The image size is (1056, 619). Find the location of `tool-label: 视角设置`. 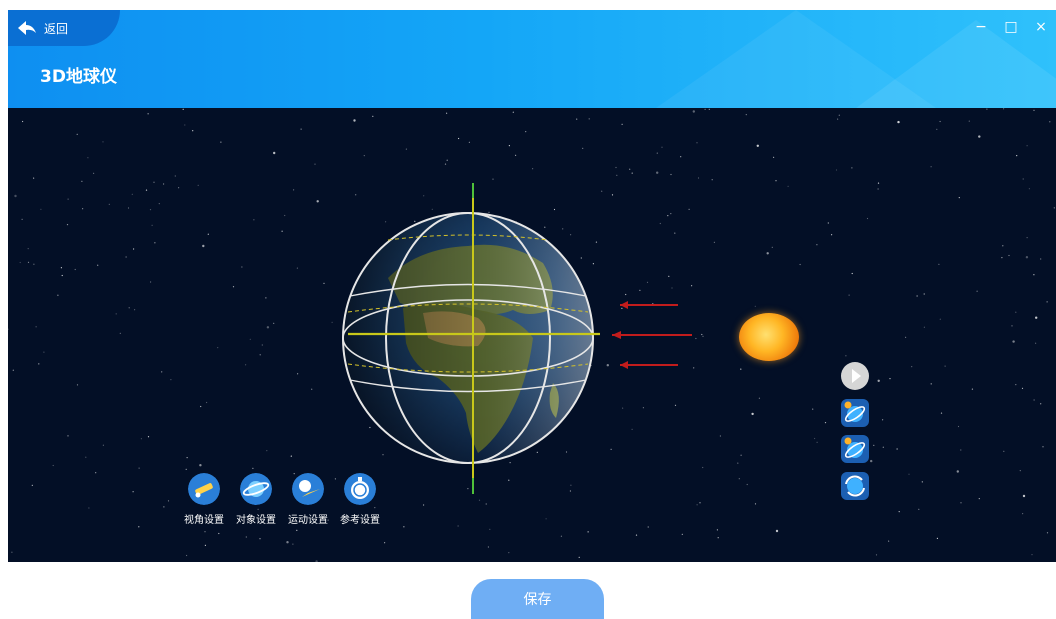

tool-label: 视角设置 is located at coordinates (204, 520).